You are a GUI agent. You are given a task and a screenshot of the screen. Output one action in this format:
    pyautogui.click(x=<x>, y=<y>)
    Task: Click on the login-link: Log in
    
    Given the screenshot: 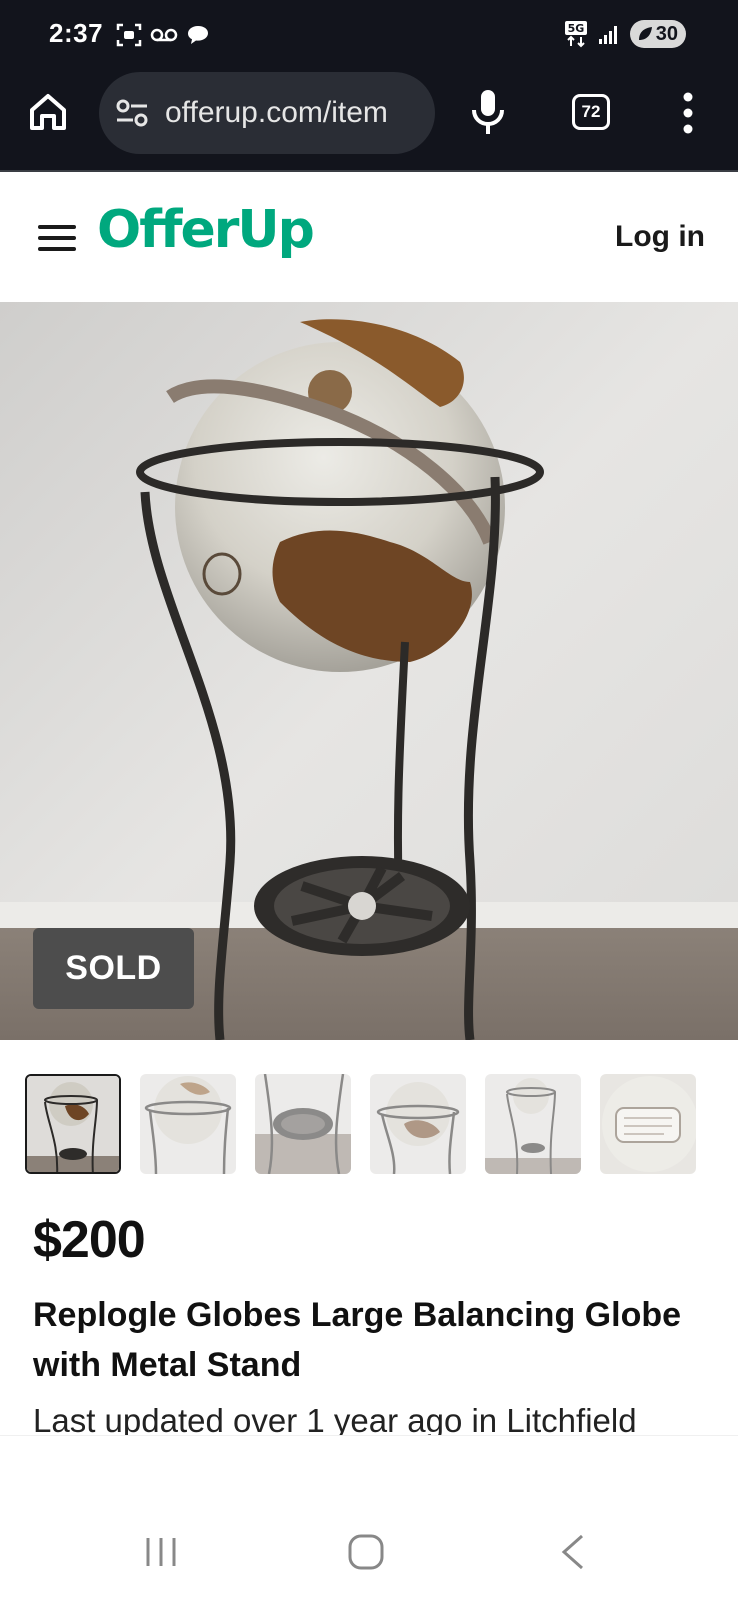 What is the action you would take?
    pyautogui.click(x=660, y=237)
    